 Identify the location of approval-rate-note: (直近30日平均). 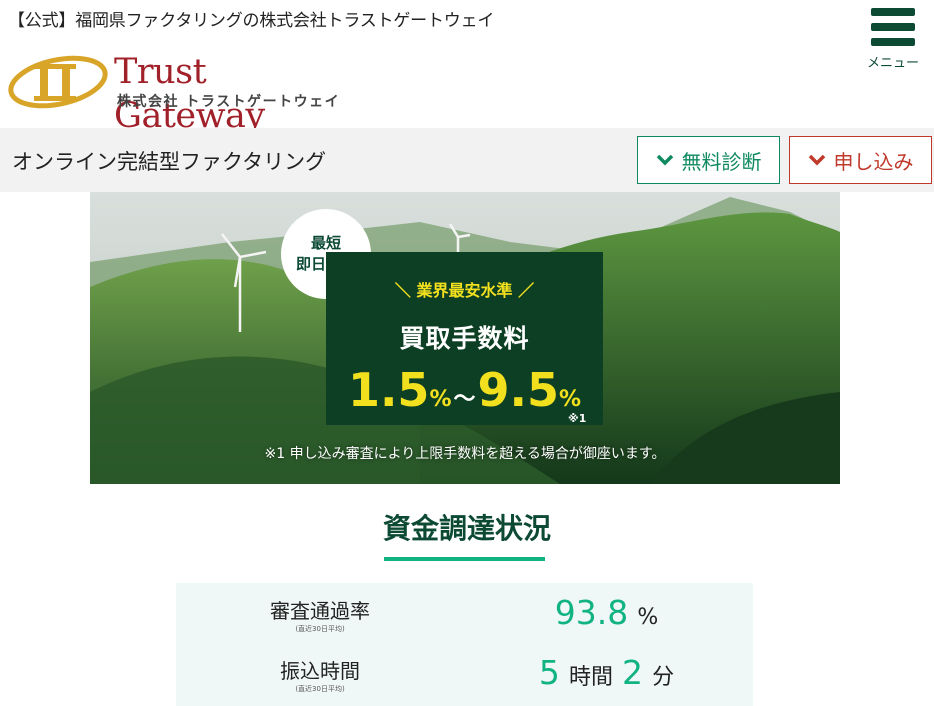
(320, 629).